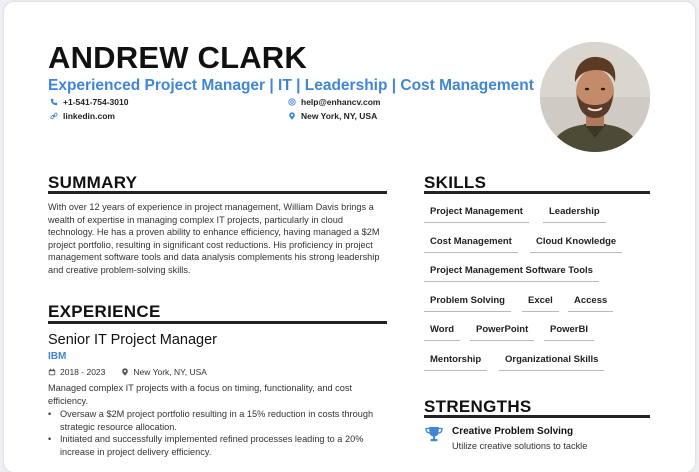 The image size is (699, 472). Describe the element at coordinates (502, 332) in the screenshot. I see `skill-tag: PowerPoint` at that location.